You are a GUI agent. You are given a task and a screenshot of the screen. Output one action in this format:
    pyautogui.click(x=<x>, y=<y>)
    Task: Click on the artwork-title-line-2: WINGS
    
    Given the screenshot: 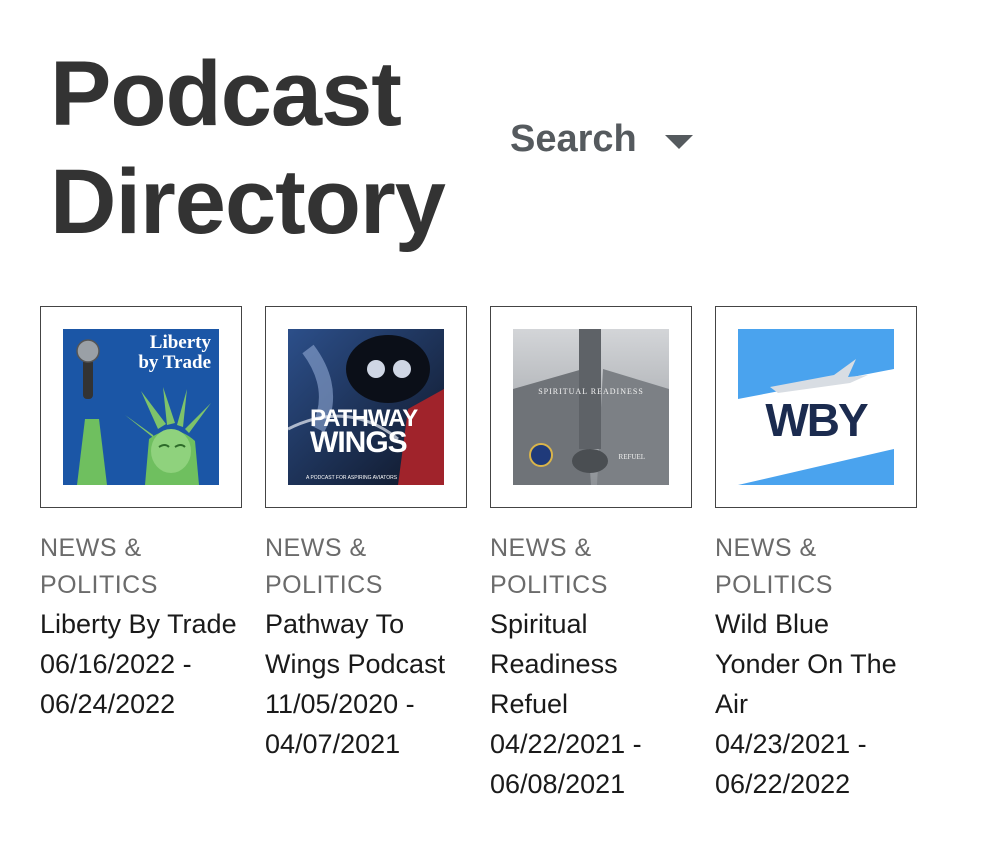 What is the action you would take?
    pyautogui.click(x=359, y=442)
    